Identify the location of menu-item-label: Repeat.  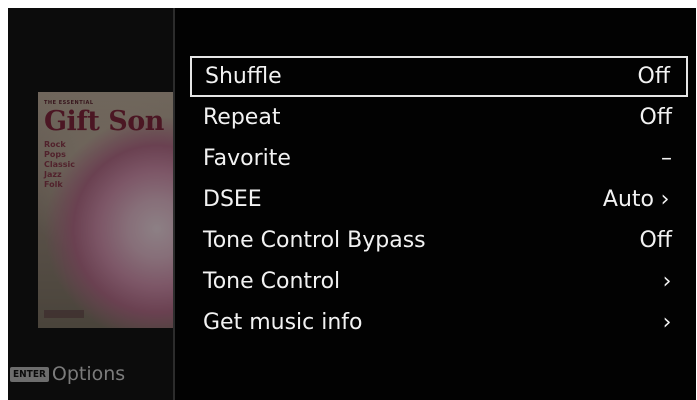
(242, 117).